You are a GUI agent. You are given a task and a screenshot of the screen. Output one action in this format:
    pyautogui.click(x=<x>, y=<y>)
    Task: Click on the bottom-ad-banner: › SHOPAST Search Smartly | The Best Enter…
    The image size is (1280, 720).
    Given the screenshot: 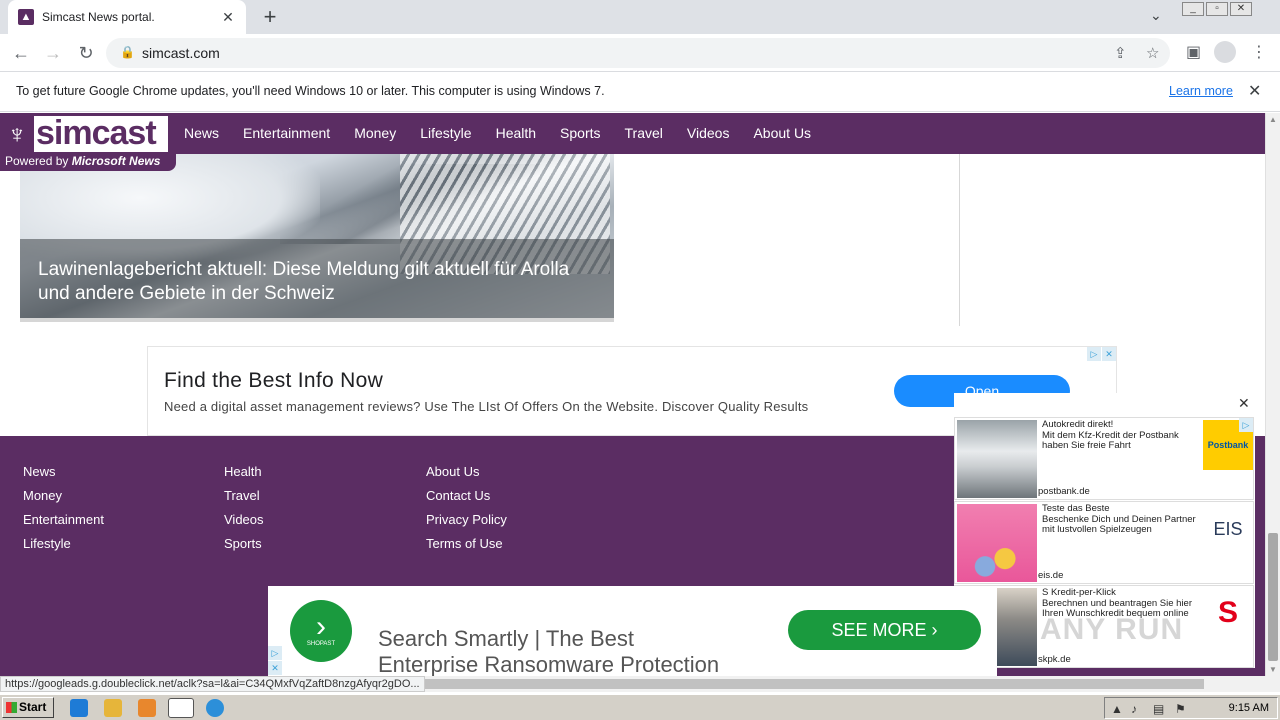 What is the action you would take?
    pyautogui.click(x=632, y=631)
    